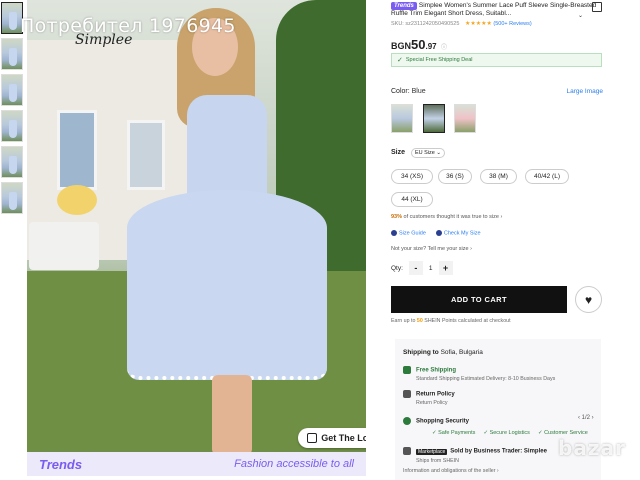 This screenshot has width=640, height=480. I want to click on shipping-destination: Shipping to Sofia, Bulgaria, so click(443, 352).